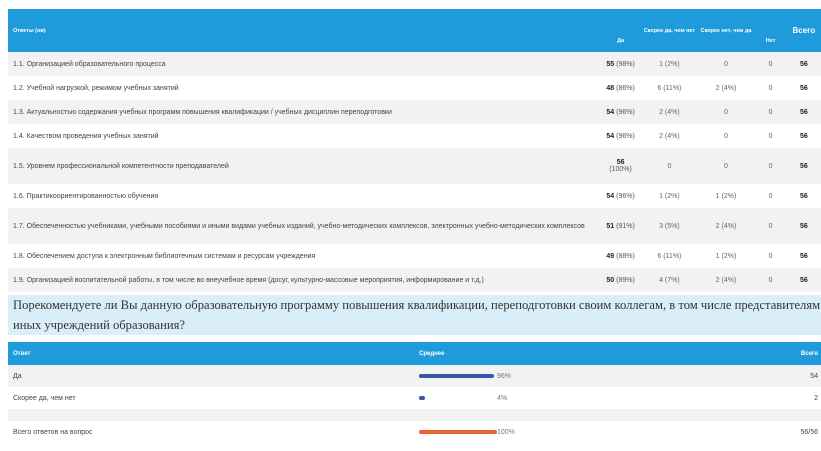  What do you see at coordinates (806, 432) in the screenshot?
I see `answer-total: 56/56` at bounding box center [806, 432].